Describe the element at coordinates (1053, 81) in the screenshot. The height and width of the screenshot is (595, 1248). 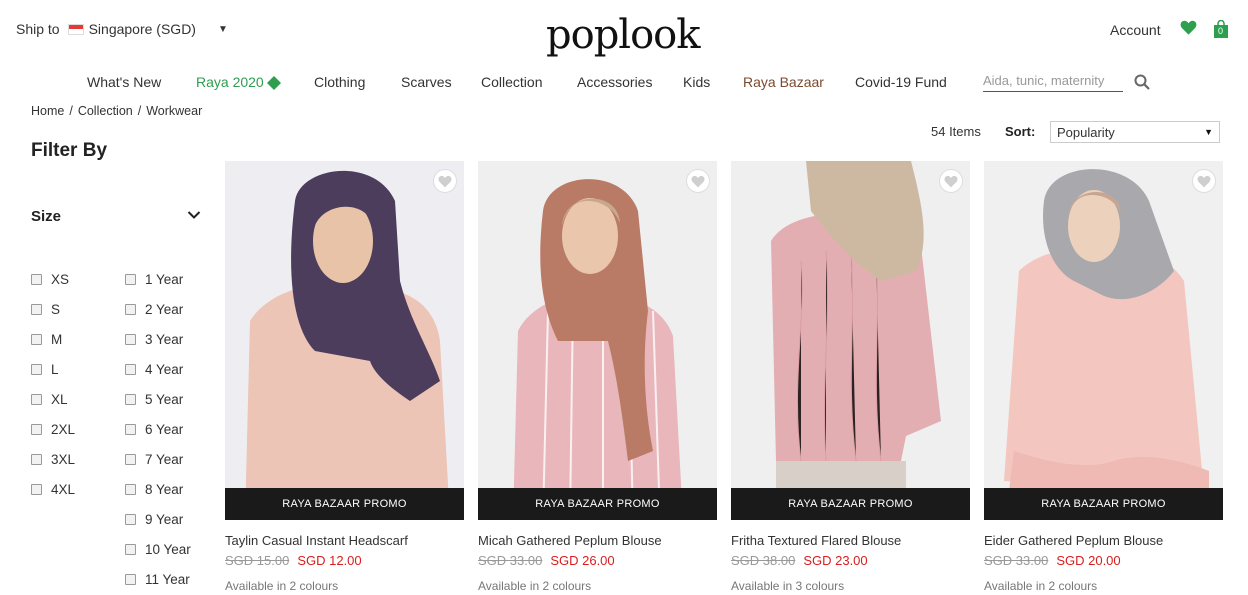
I see `search-input` at that location.